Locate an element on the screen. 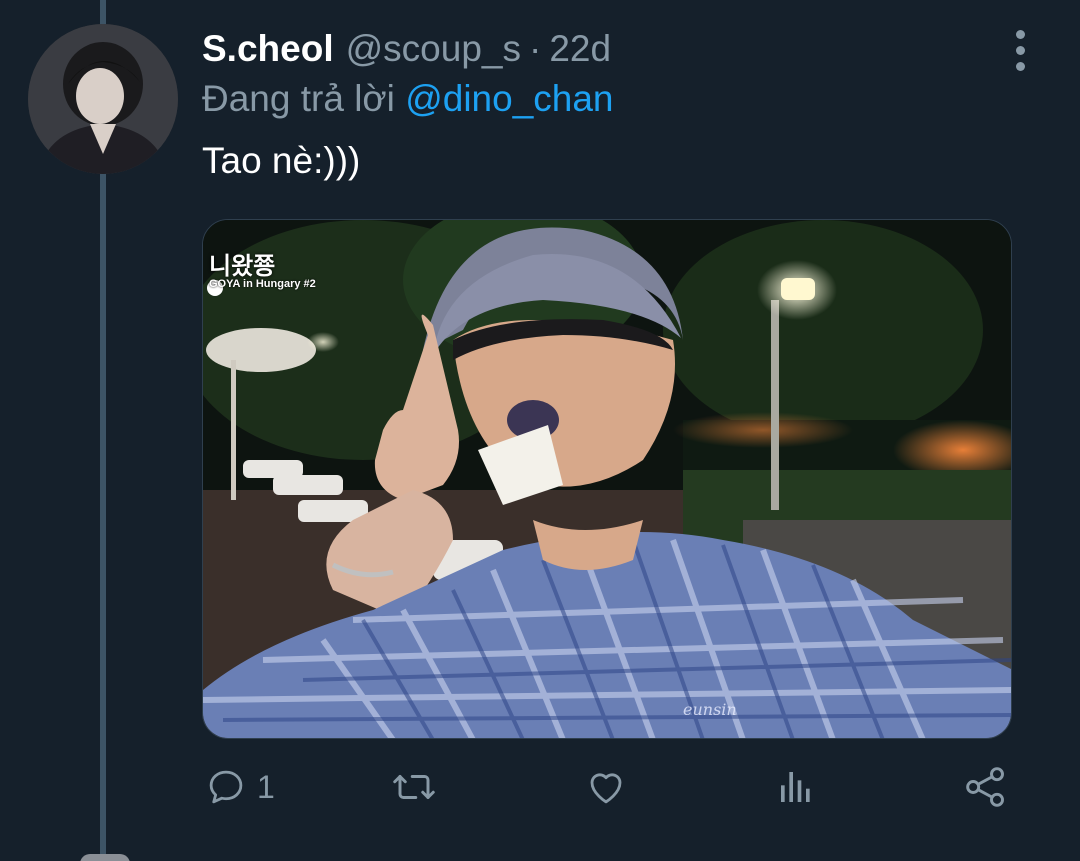  next-tweet-avatar is located at coordinates (105, 857).